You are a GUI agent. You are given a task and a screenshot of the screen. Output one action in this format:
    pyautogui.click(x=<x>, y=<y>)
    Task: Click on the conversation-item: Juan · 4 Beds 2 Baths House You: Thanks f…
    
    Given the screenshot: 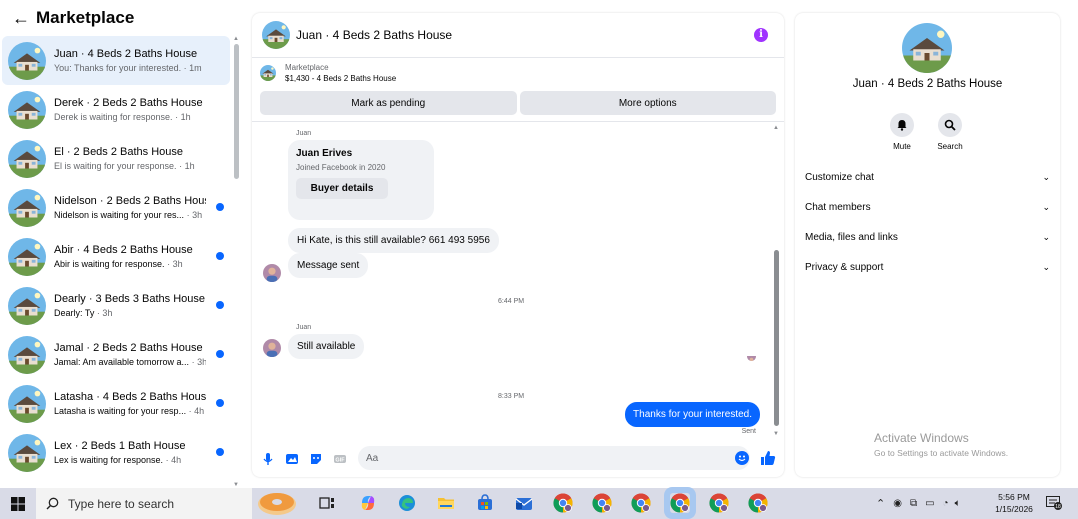 What is the action you would take?
    pyautogui.click(x=116, y=60)
    